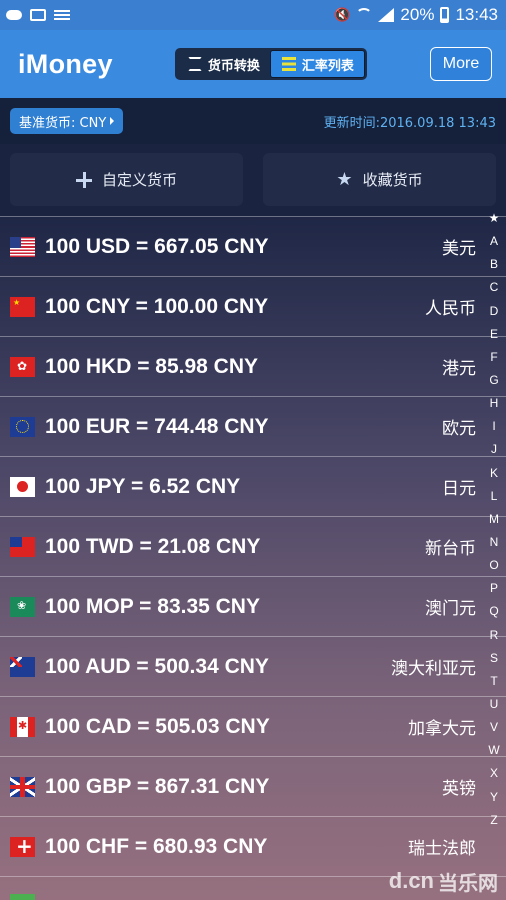 The image size is (506, 900). What do you see at coordinates (450, 549) in the screenshot?
I see `currency-name: 新台币` at bounding box center [450, 549].